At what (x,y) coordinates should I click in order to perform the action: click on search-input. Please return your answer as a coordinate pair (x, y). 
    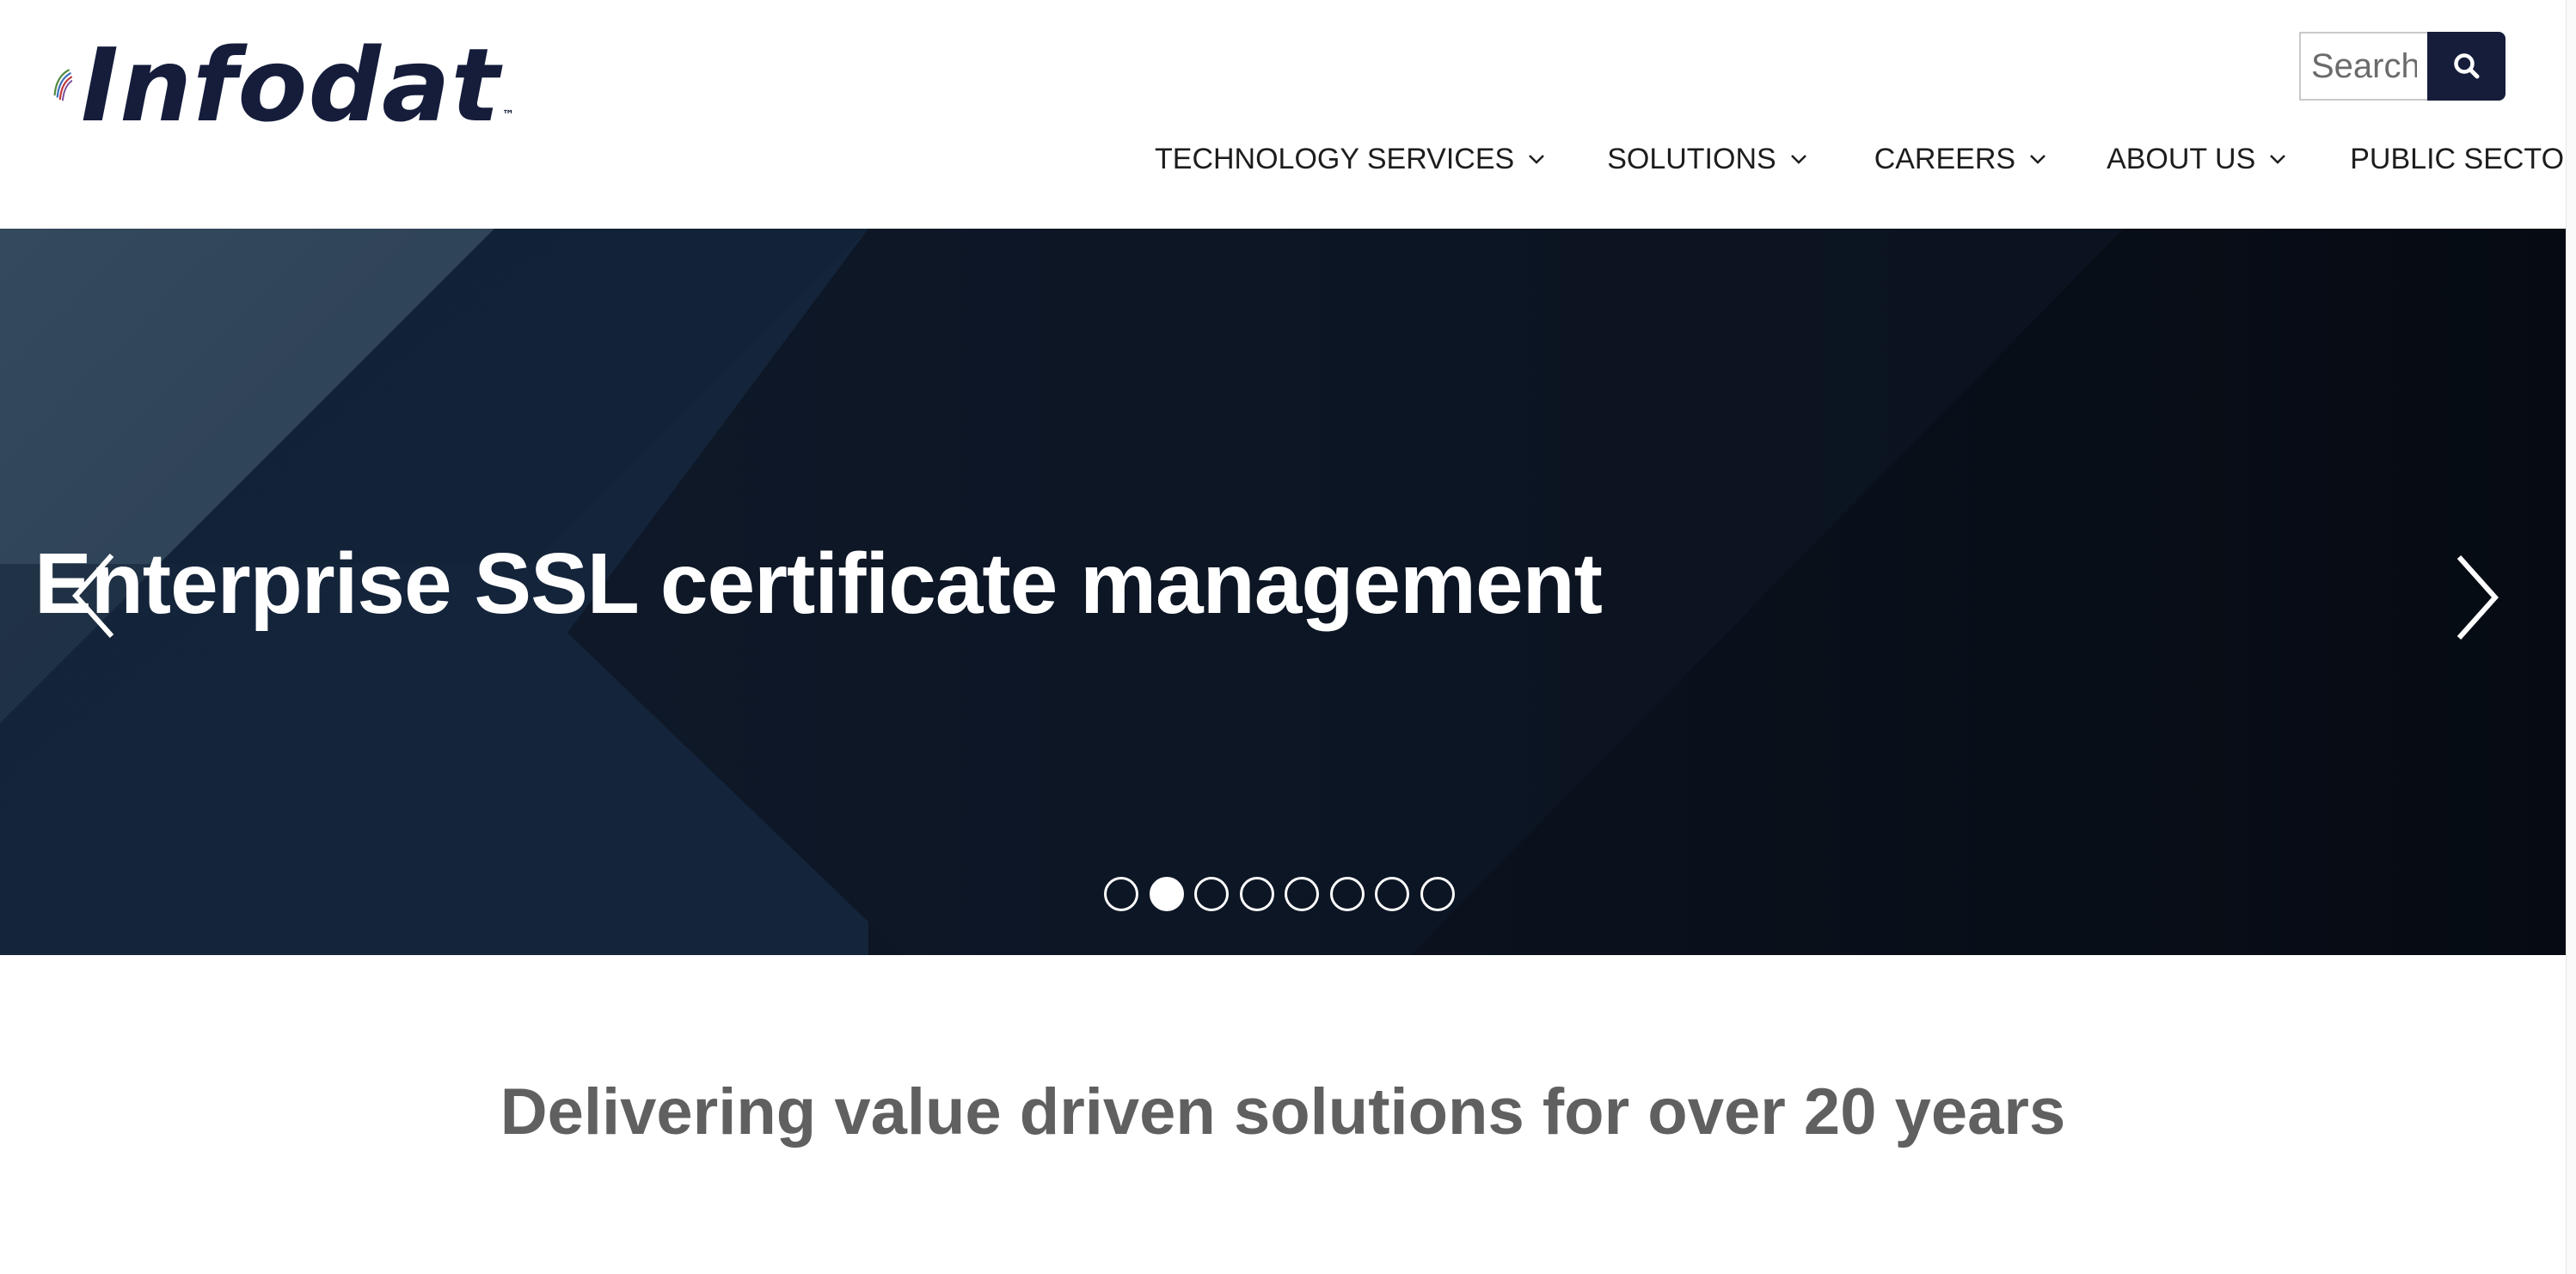
    Looking at the image, I should click on (2363, 66).